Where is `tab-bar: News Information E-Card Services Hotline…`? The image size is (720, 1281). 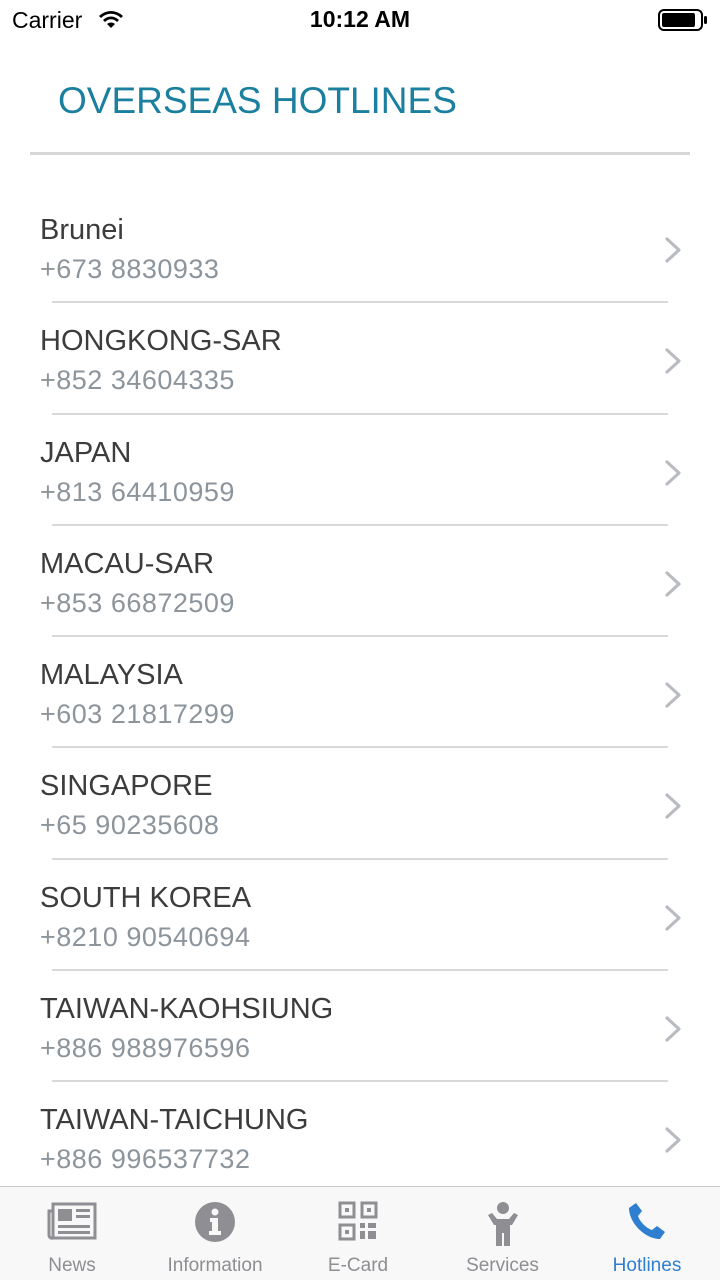 tab-bar: News Information E-Card Services Hotline… is located at coordinates (360, 1233).